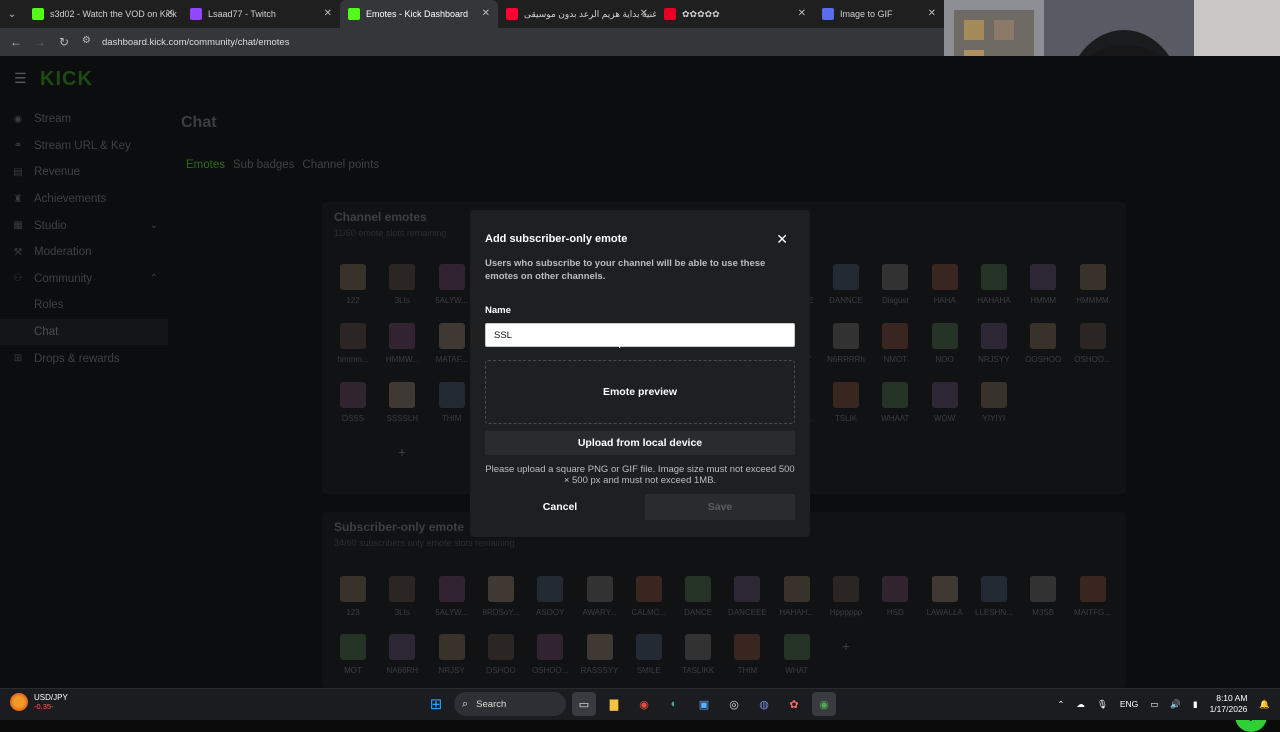  Describe the element at coordinates (452, 654) in the screenshot. I see `emote-item: NRJSY` at that location.